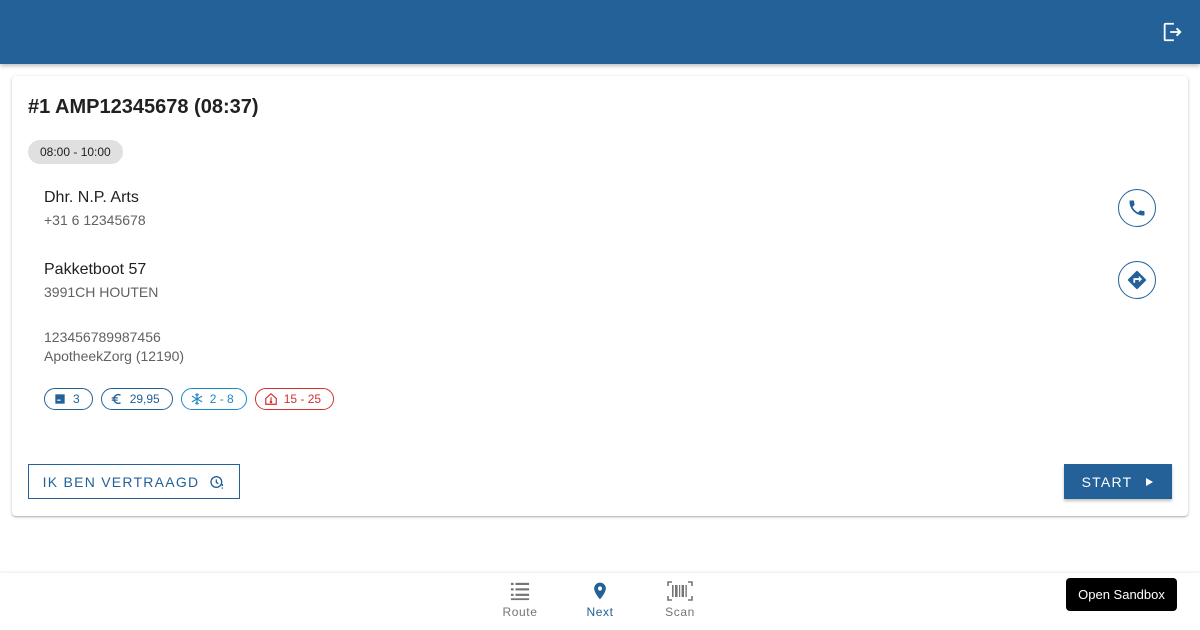  I want to click on play-arrow-icon, so click(1150, 481).